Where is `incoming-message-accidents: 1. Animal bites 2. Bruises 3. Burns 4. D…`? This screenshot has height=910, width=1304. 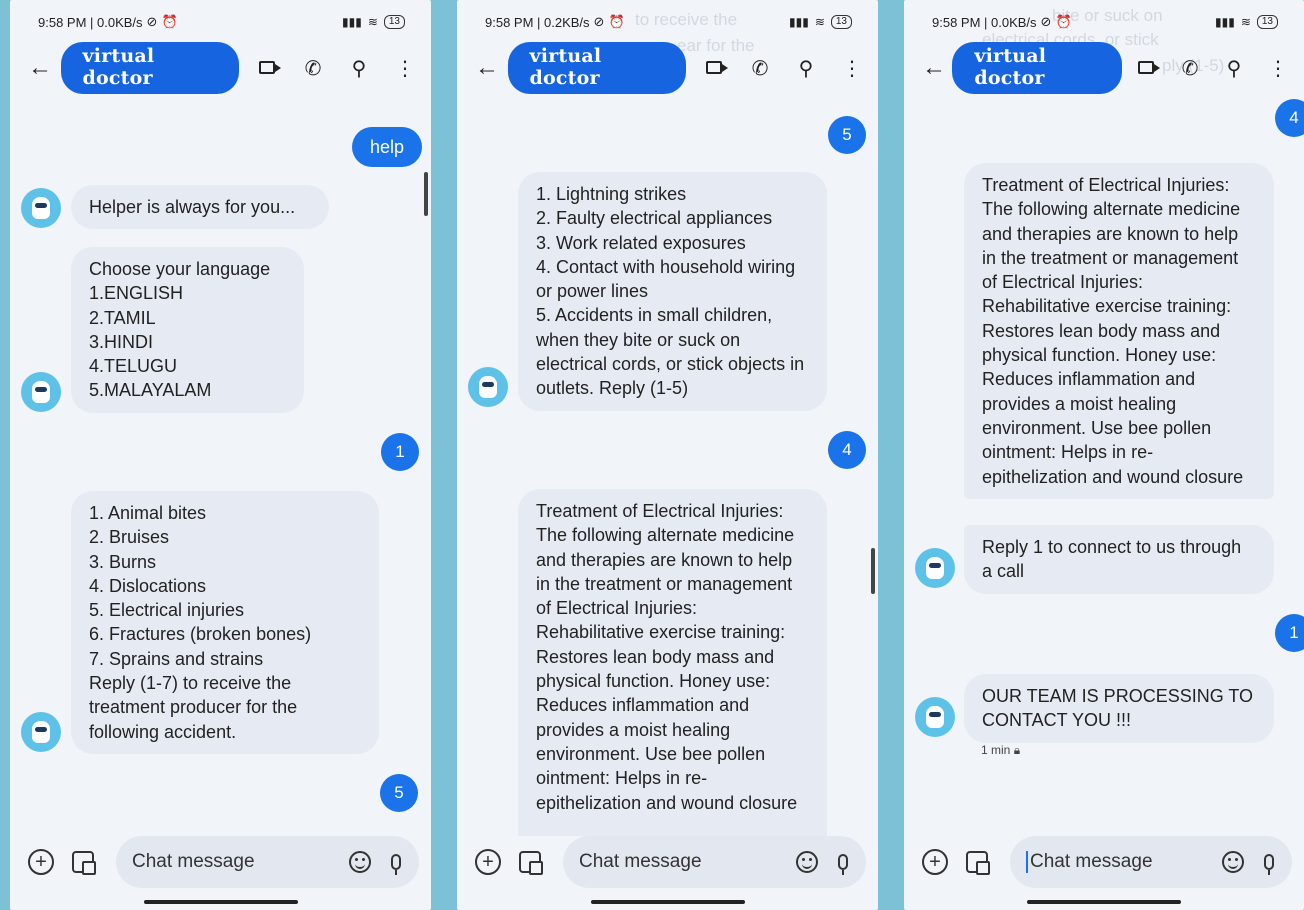 incoming-message-accidents: 1. Animal bites 2. Bruises 3. Burns 4. D… is located at coordinates (225, 622).